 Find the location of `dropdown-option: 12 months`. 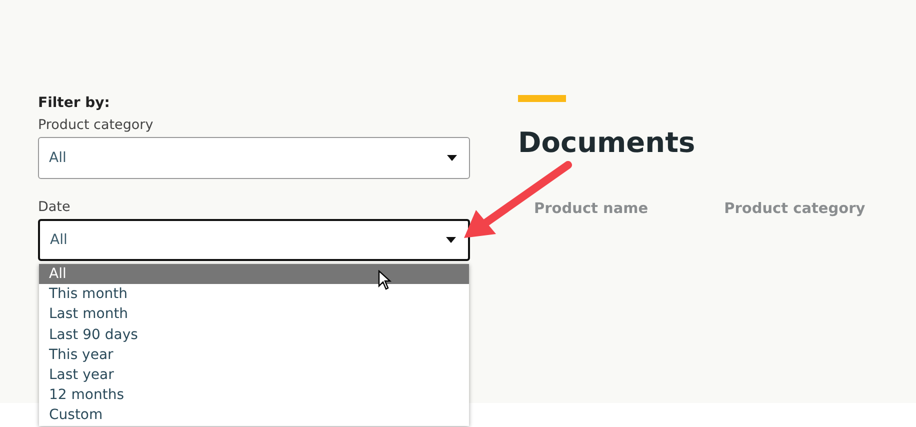

dropdown-option: 12 months is located at coordinates (254, 395).